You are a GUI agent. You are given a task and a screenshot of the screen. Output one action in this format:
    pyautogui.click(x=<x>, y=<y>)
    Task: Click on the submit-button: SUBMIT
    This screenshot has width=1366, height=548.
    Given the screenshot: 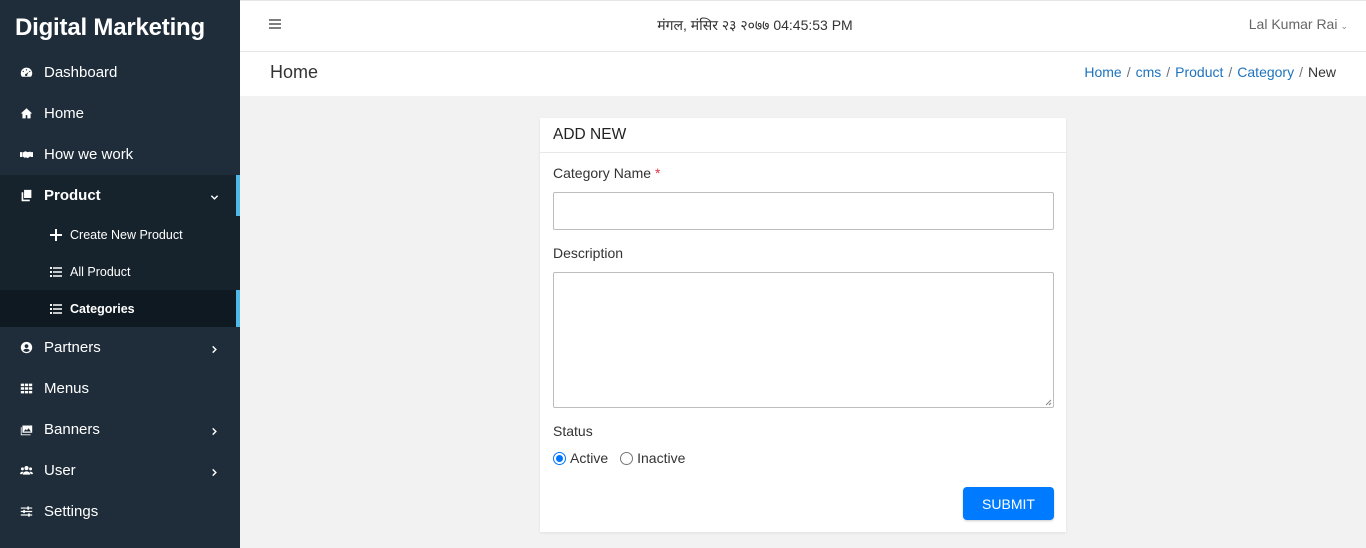 What is the action you would take?
    pyautogui.click(x=1008, y=503)
    